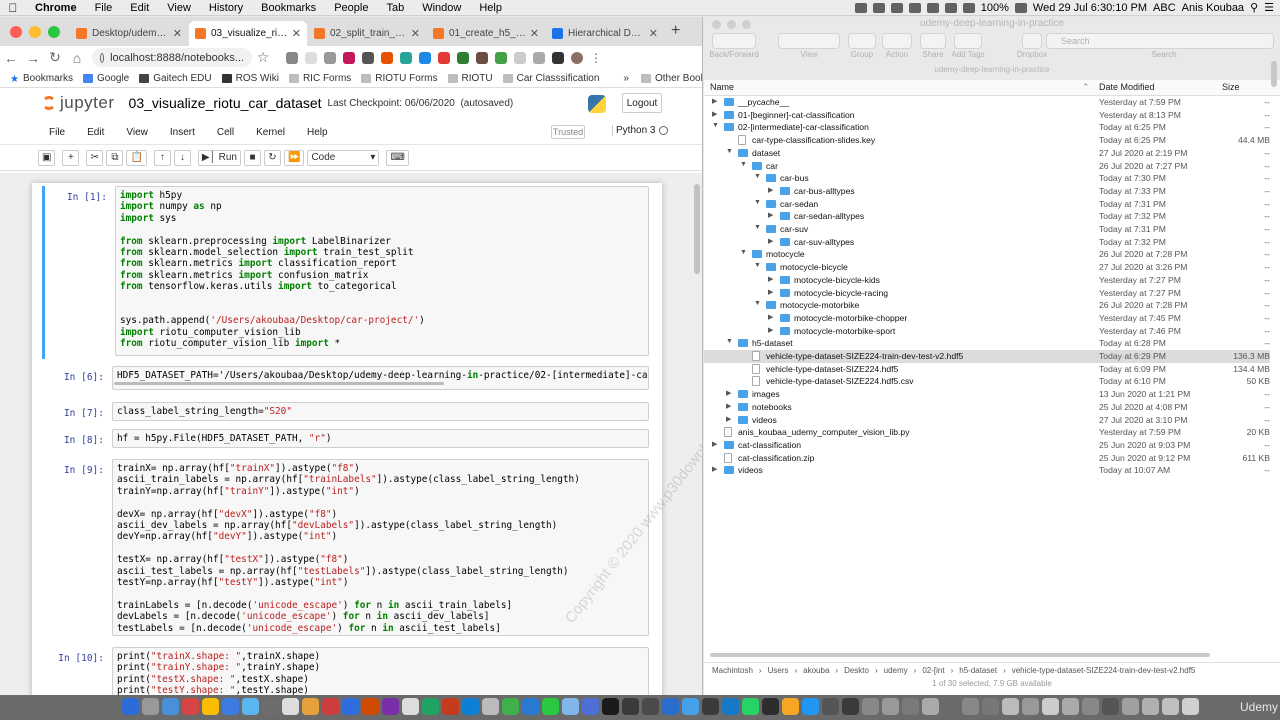  I want to click on folder-row: ▶ car-suv-alltypes Today at 7:32 PM --, so click(987, 242).